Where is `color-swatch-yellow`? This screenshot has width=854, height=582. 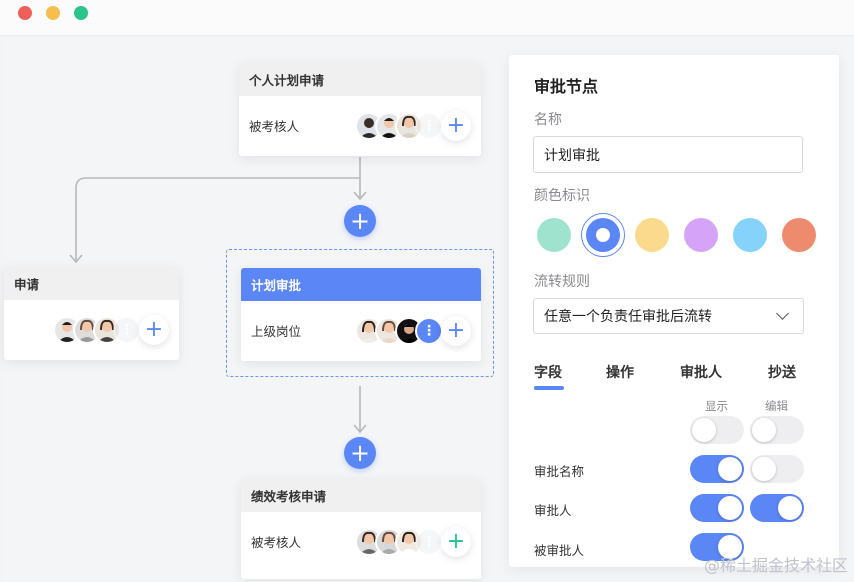
color-swatch-yellow is located at coordinates (652, 235).